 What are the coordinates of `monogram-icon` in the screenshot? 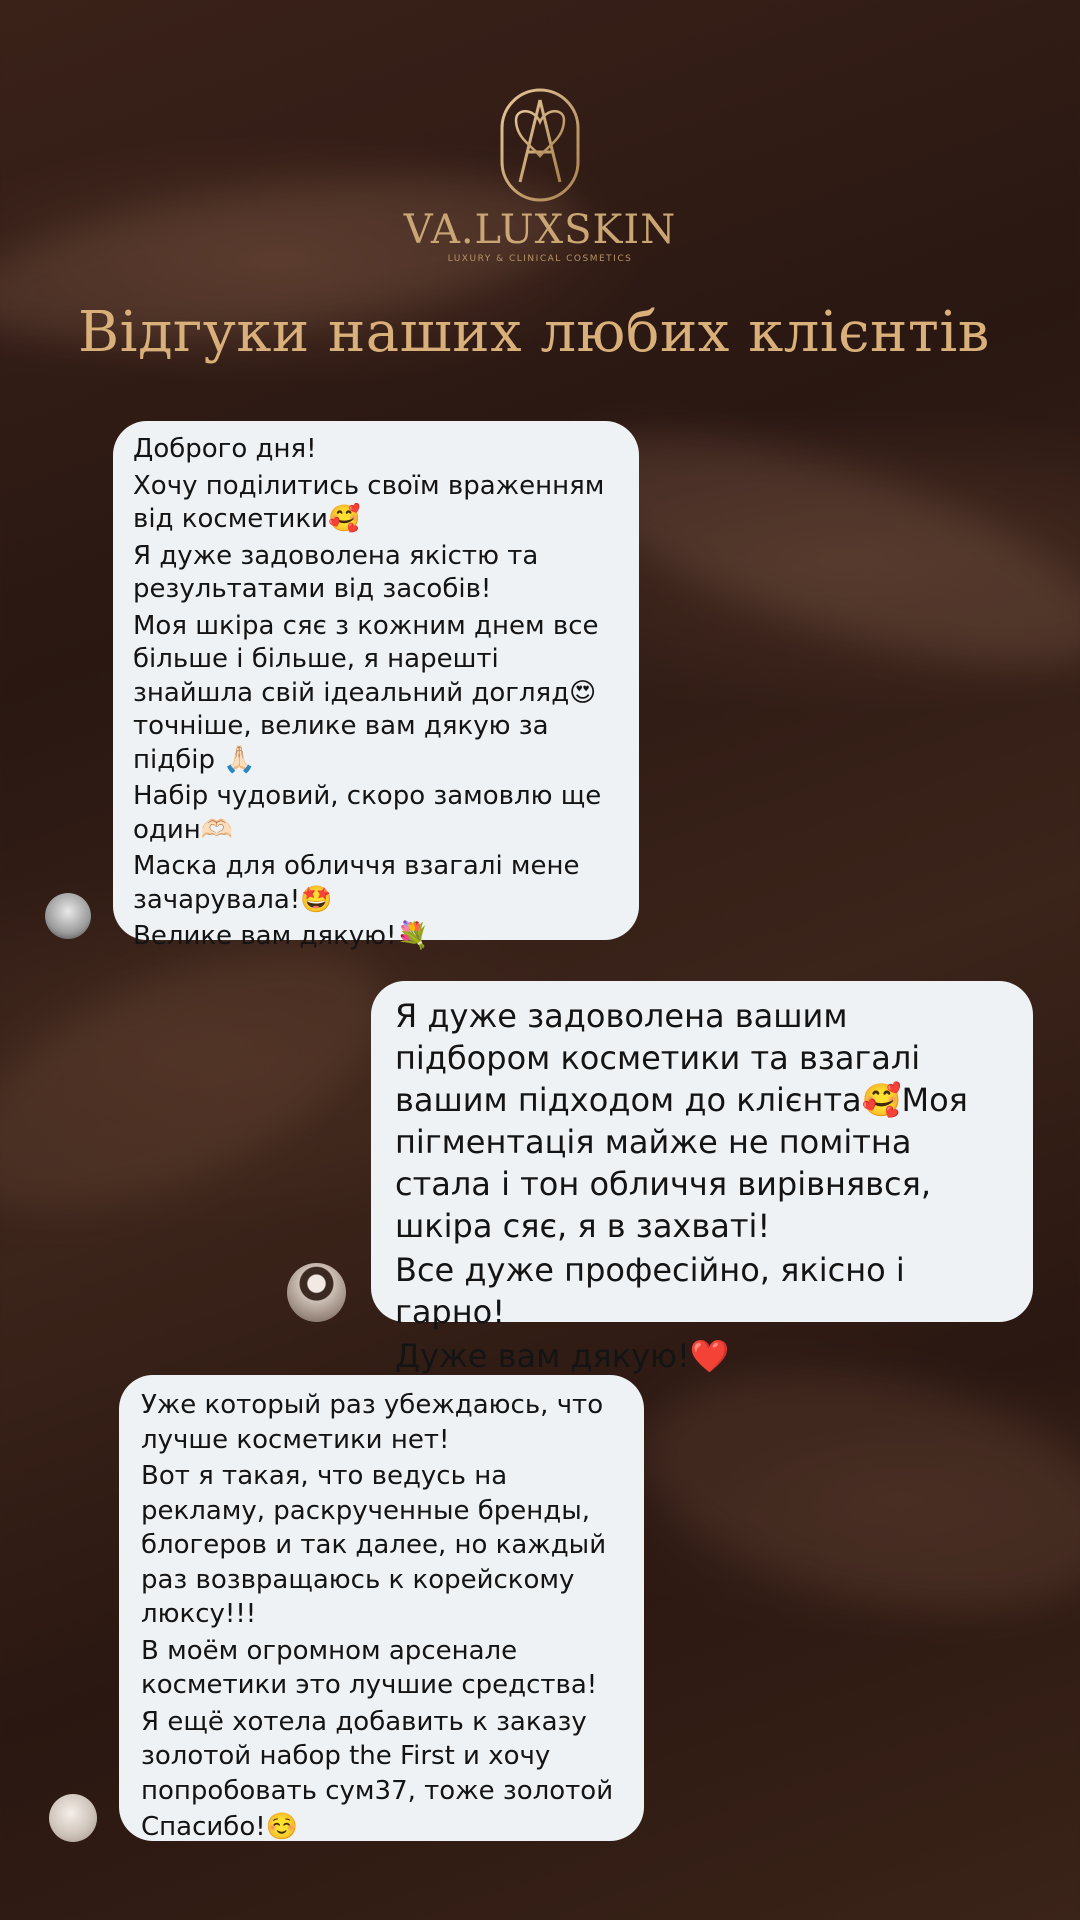 It's located at (540, 145).